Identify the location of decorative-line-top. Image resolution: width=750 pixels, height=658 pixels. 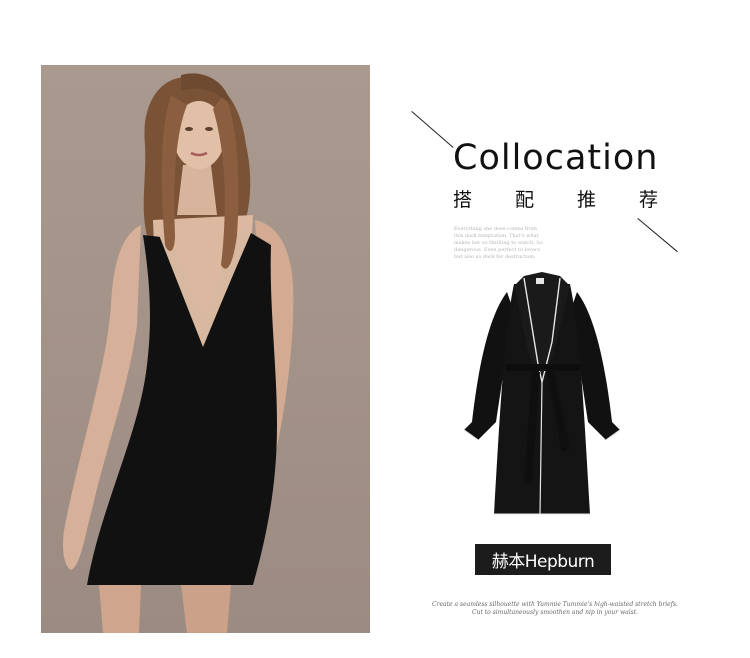
(432, 129).